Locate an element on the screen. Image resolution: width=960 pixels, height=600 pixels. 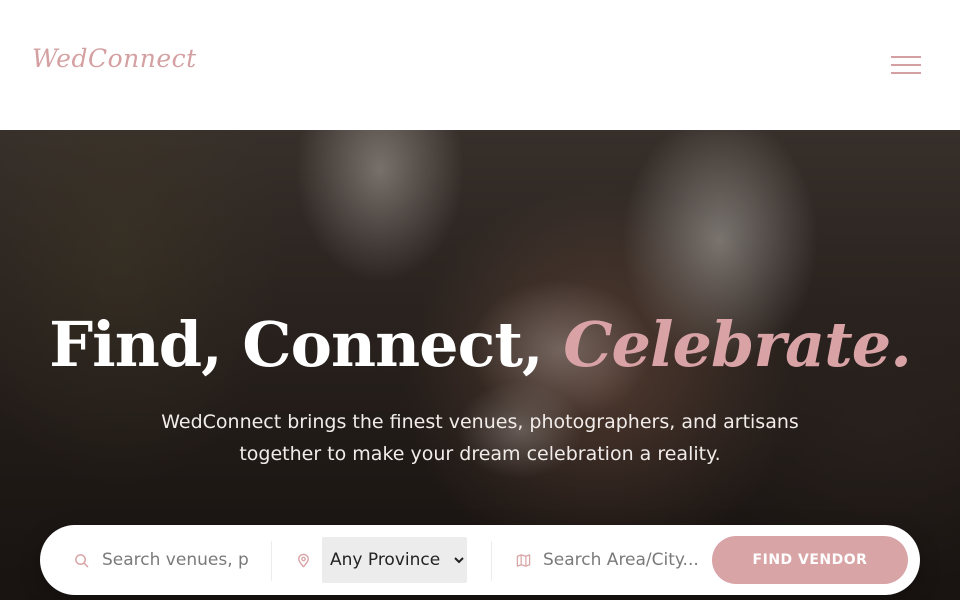
hamburger-menu-icon is located at coordinates (906, 65).